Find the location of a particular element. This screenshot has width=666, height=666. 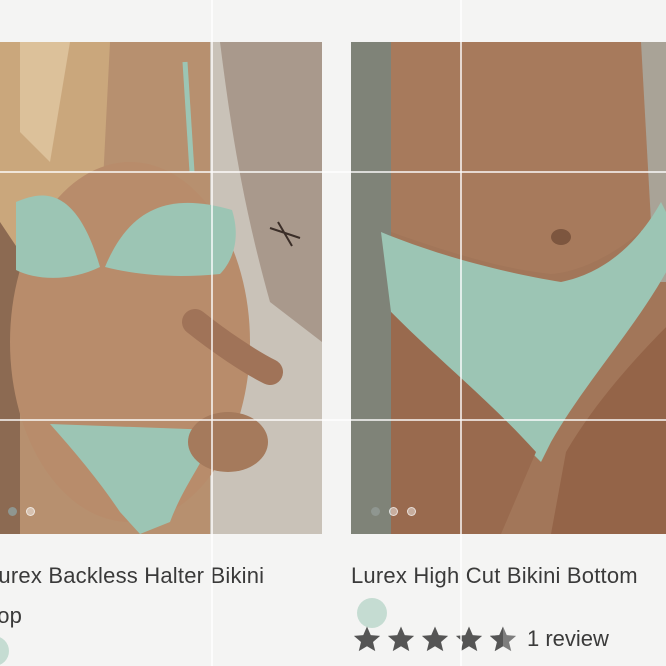

rating-stars is located at coordinates (435, 639).